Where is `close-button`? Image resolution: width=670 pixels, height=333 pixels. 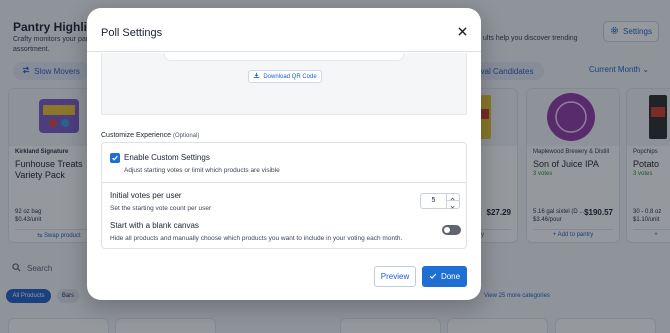
close-button is located at coordinates (462, 32).